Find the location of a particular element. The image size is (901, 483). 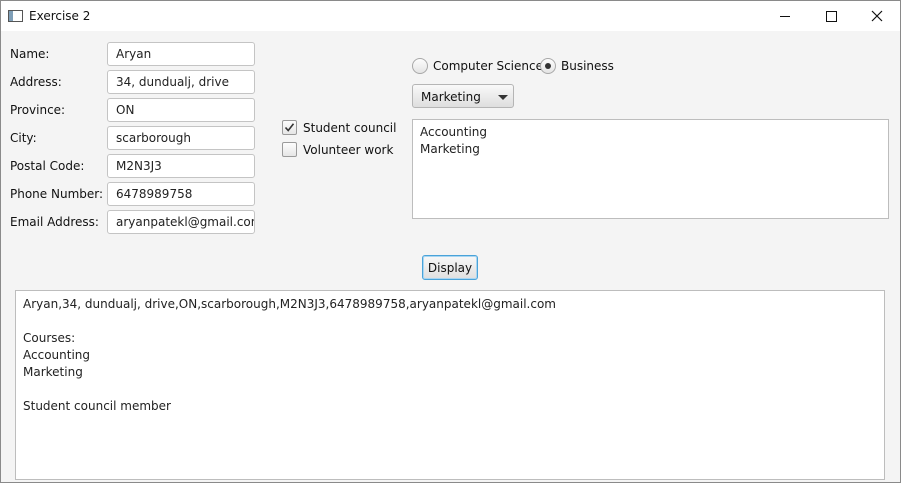

output-line: Accounting is located at coordinates (57, 355).